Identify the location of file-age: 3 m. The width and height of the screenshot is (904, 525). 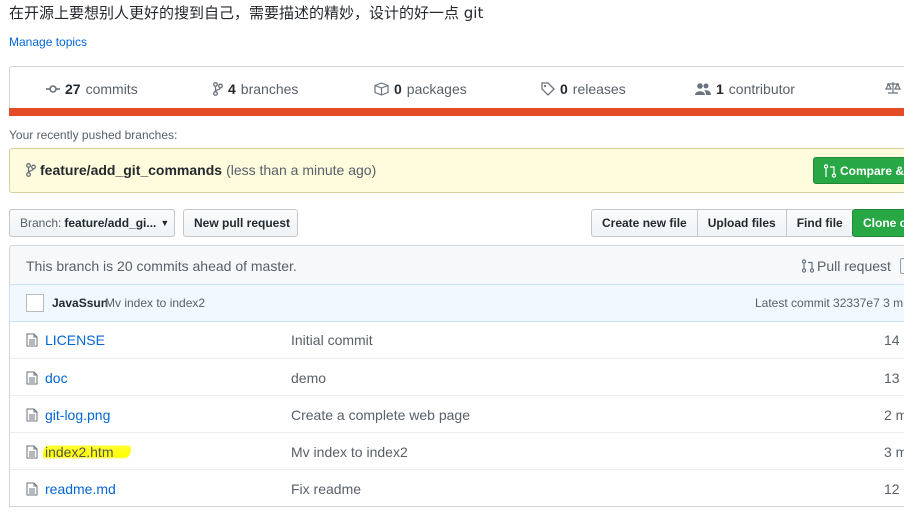
(894, 452).